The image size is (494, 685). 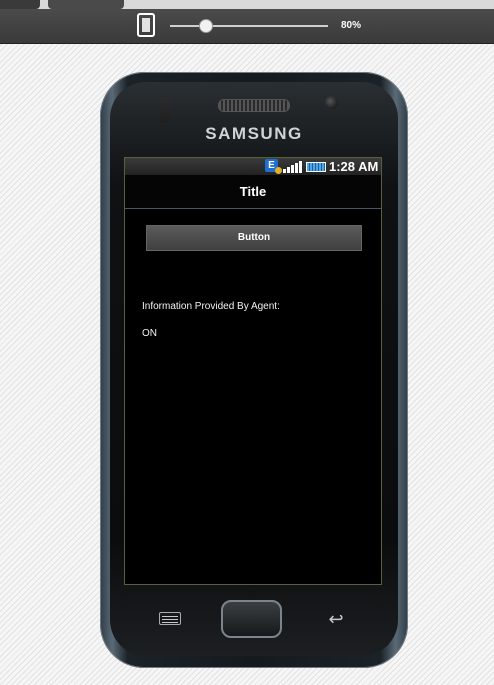 What do you see at coordinates (273, 166) in the screenshot?
I see `network-type-icon: E` at bounding box center [273, 166].